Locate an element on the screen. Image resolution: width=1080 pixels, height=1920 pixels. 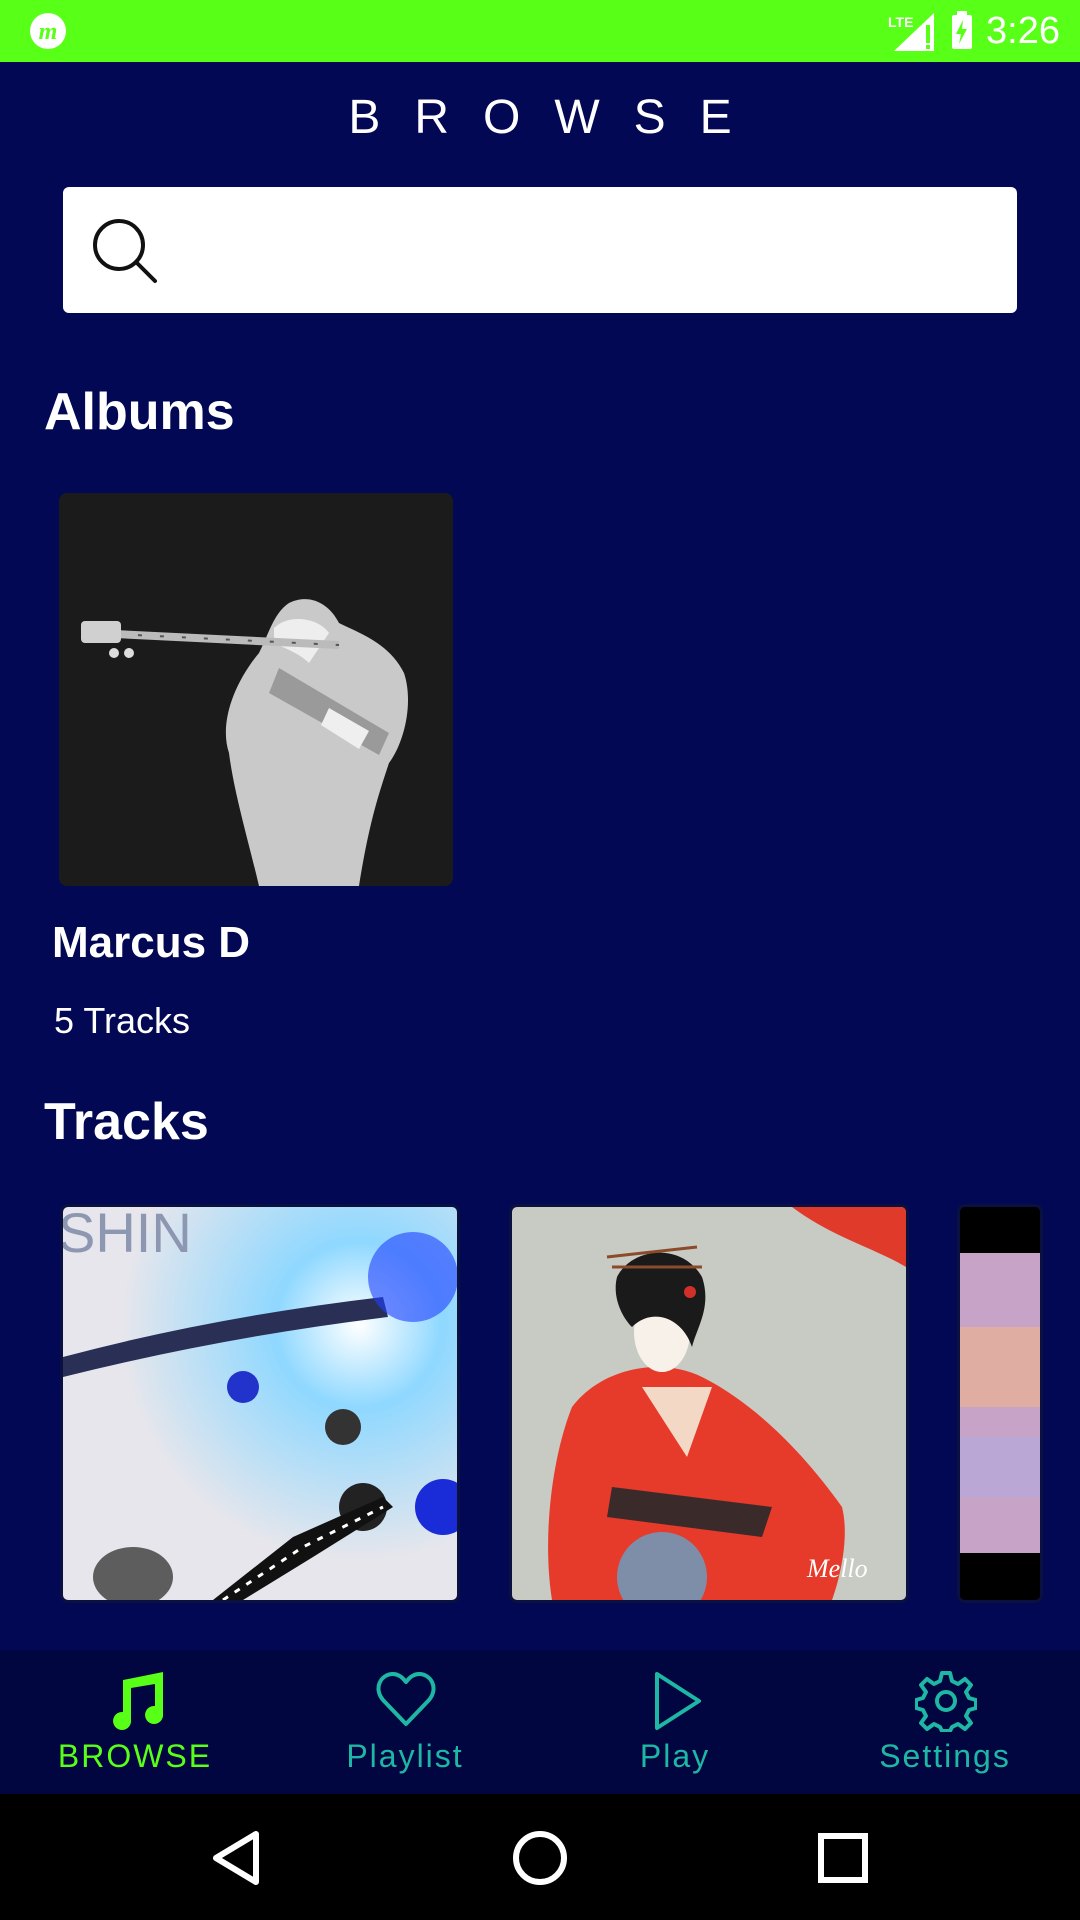
nav-item-settings: Settings is located at coordinates (945, 1722).